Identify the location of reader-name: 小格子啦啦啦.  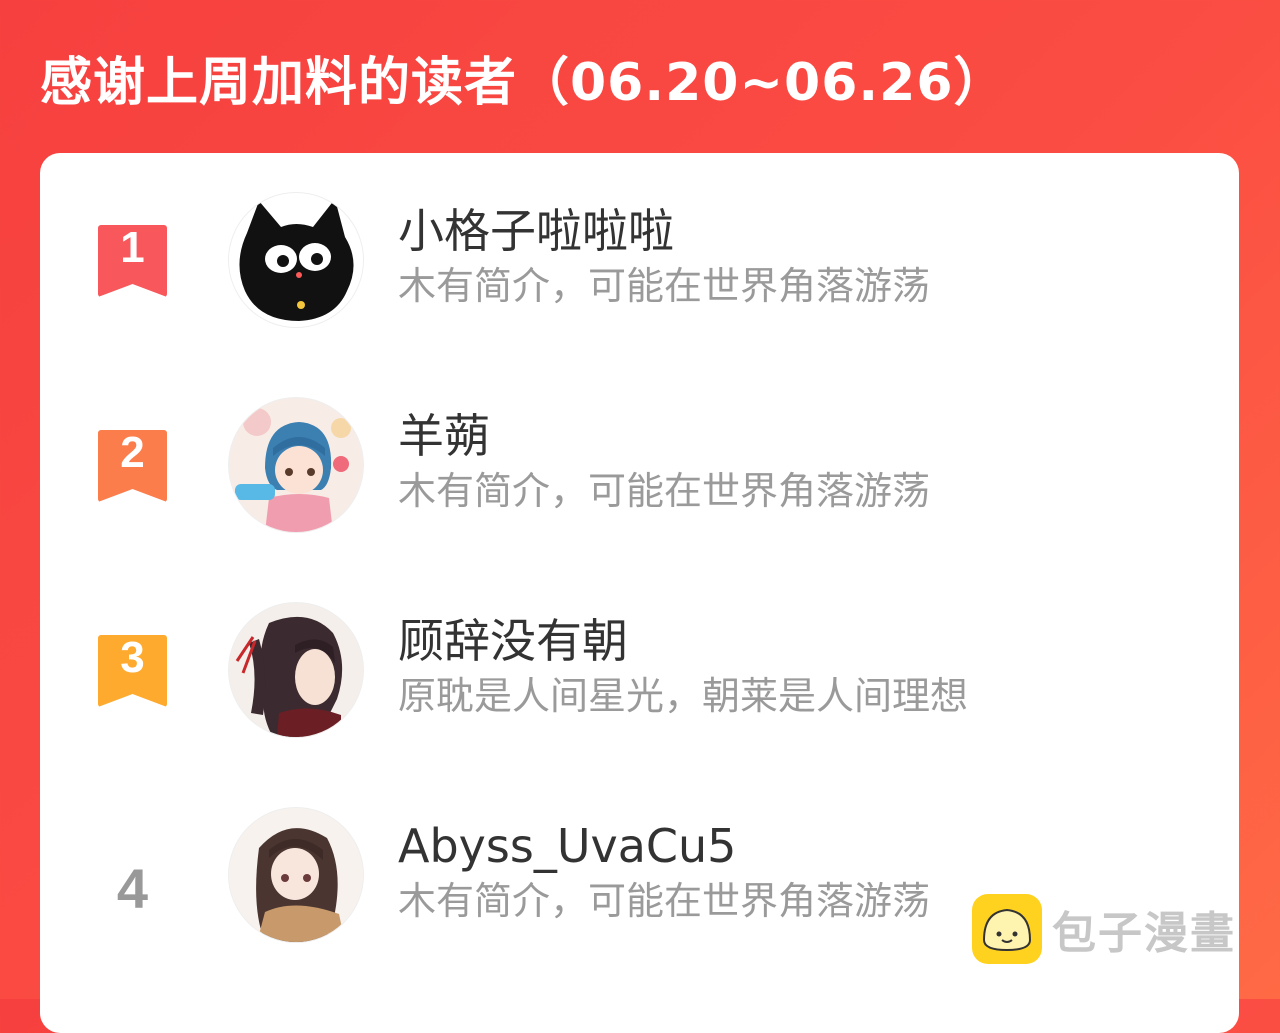
(536, 231).